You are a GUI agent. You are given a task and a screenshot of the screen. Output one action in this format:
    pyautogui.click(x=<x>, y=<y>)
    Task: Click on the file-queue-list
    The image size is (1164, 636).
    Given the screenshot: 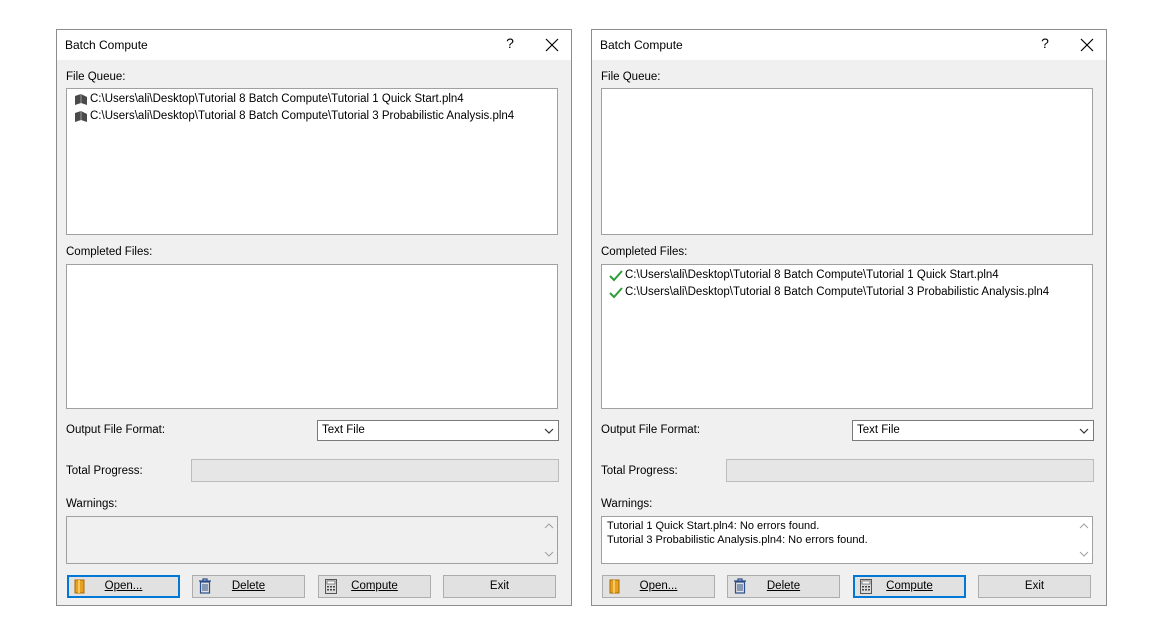 What is the action you would take?
    pyautogui.click(x=847, y=161)
    